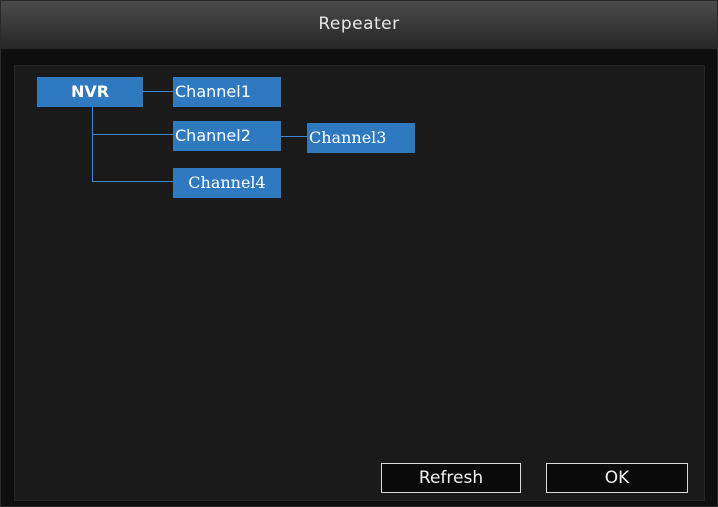 This screenshot has width=718, height=507. I want to click on refresh-button: Refresh, so click(451, 478).